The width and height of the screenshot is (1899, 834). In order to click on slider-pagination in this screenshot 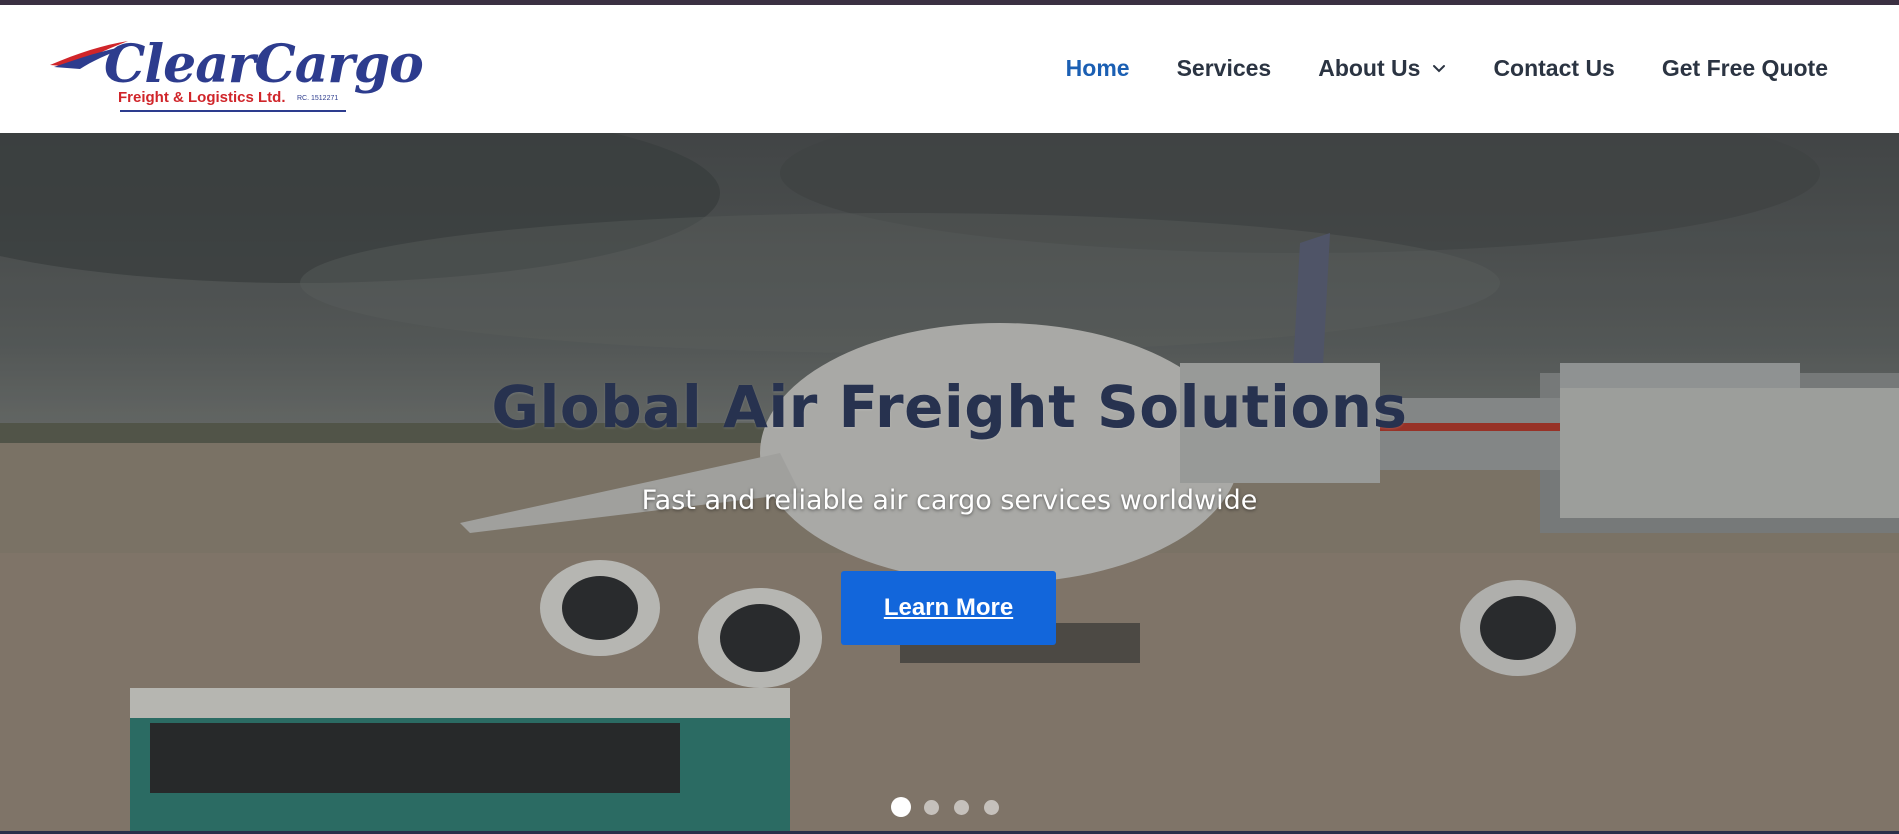, I will do `click(952, 807)`.